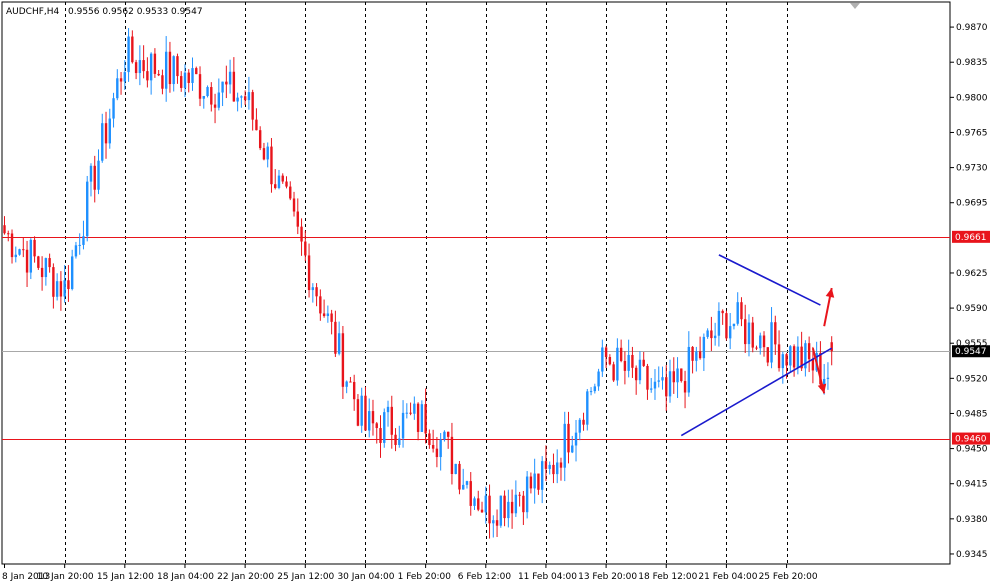 The width and height of the screenshot is (993, 588). What do you see at coordinates (971, 352) in the screenshot?
I see `current-price-tag-label: 0.9547` at bounding box center [971, 352].